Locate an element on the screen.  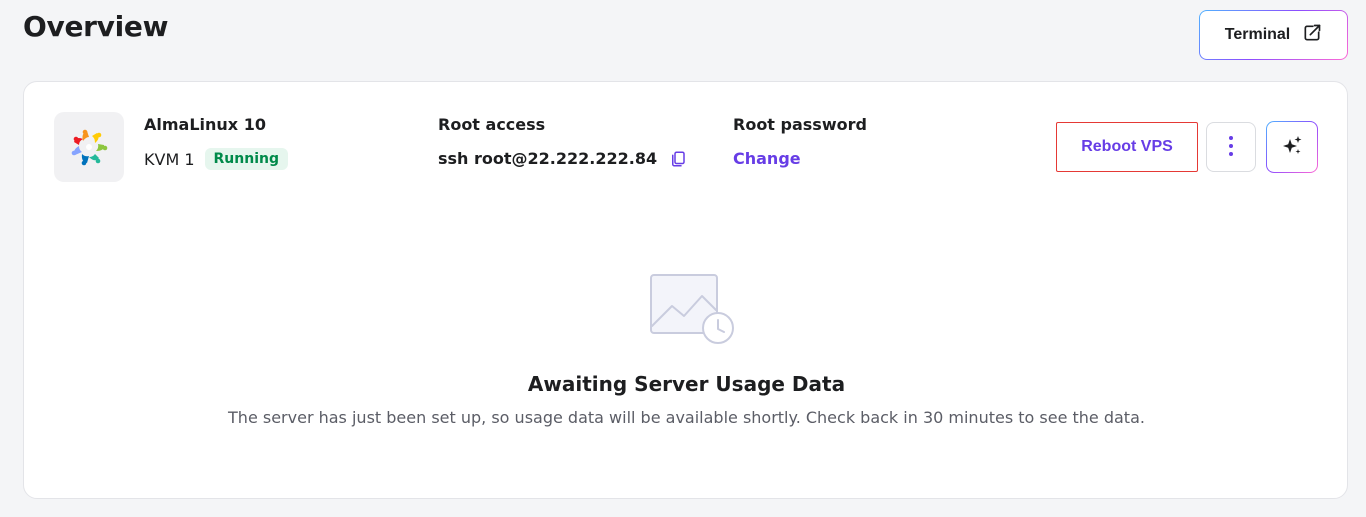
more-options-button is located at coordinates (1231, 147).